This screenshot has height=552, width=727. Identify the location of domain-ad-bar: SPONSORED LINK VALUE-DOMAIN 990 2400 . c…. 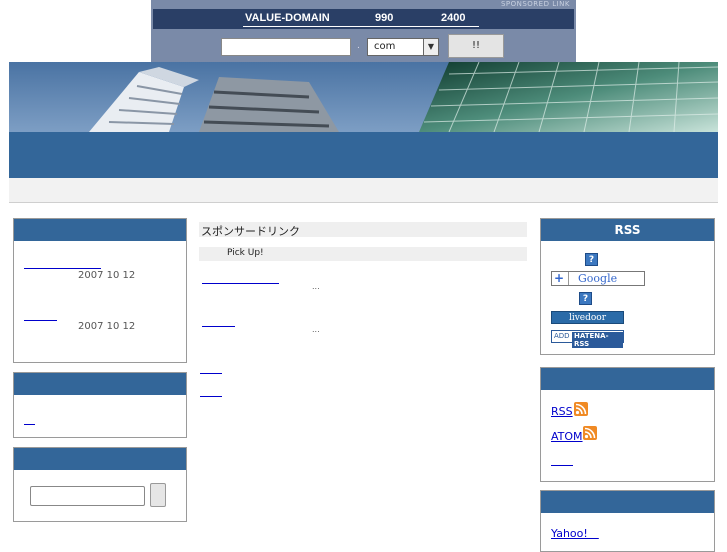
(363, 31).